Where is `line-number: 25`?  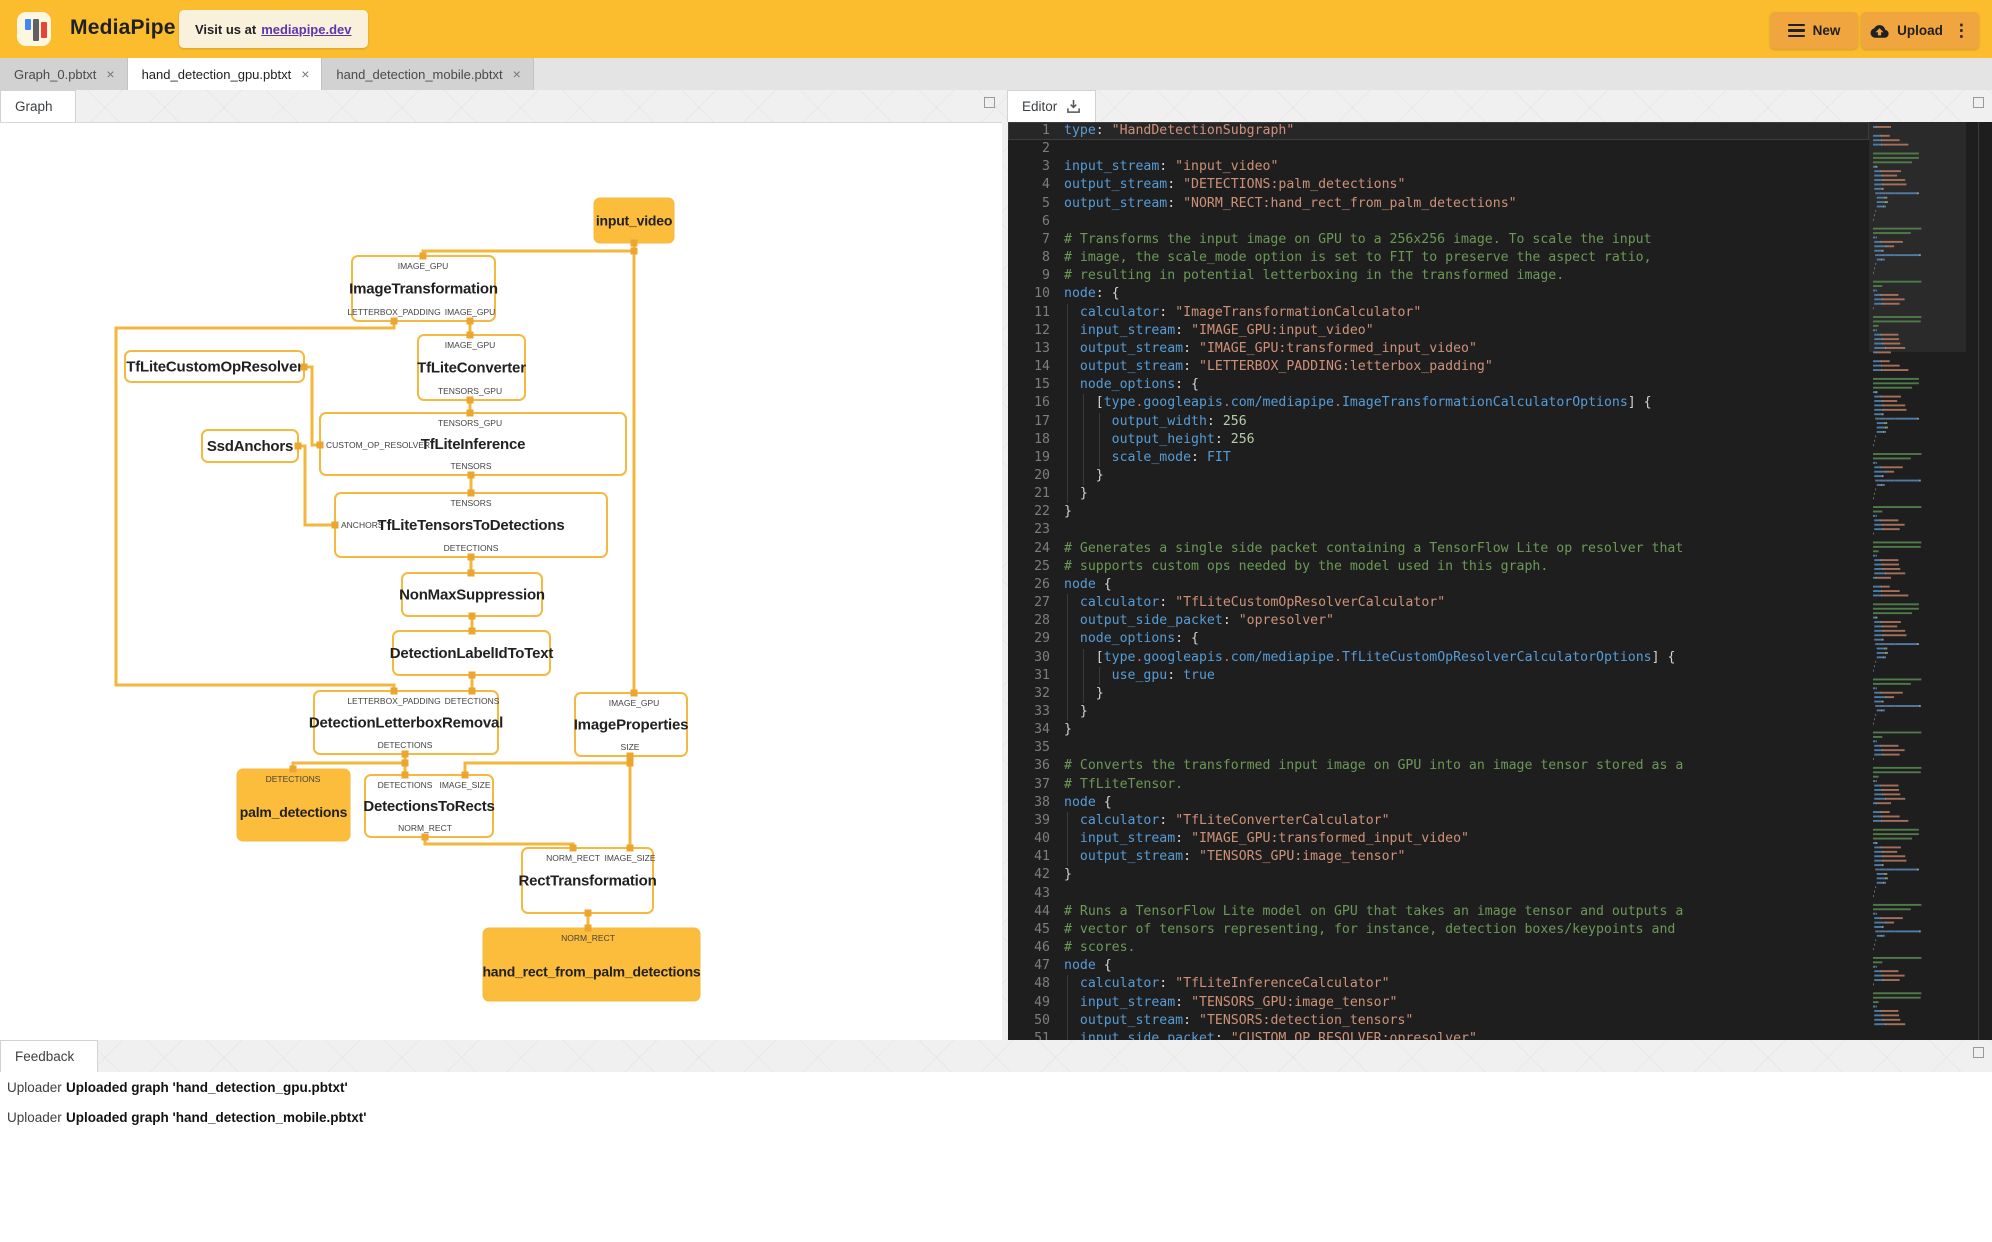 line-number: 25 is located at coordinates (1042, 566).